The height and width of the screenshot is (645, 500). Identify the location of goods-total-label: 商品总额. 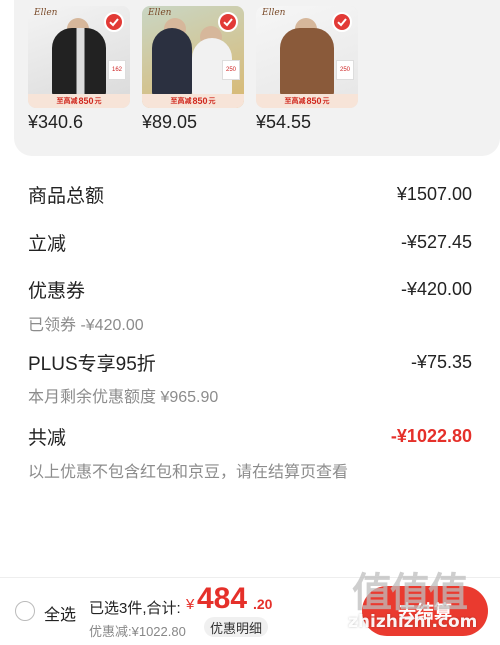
(66, 196).